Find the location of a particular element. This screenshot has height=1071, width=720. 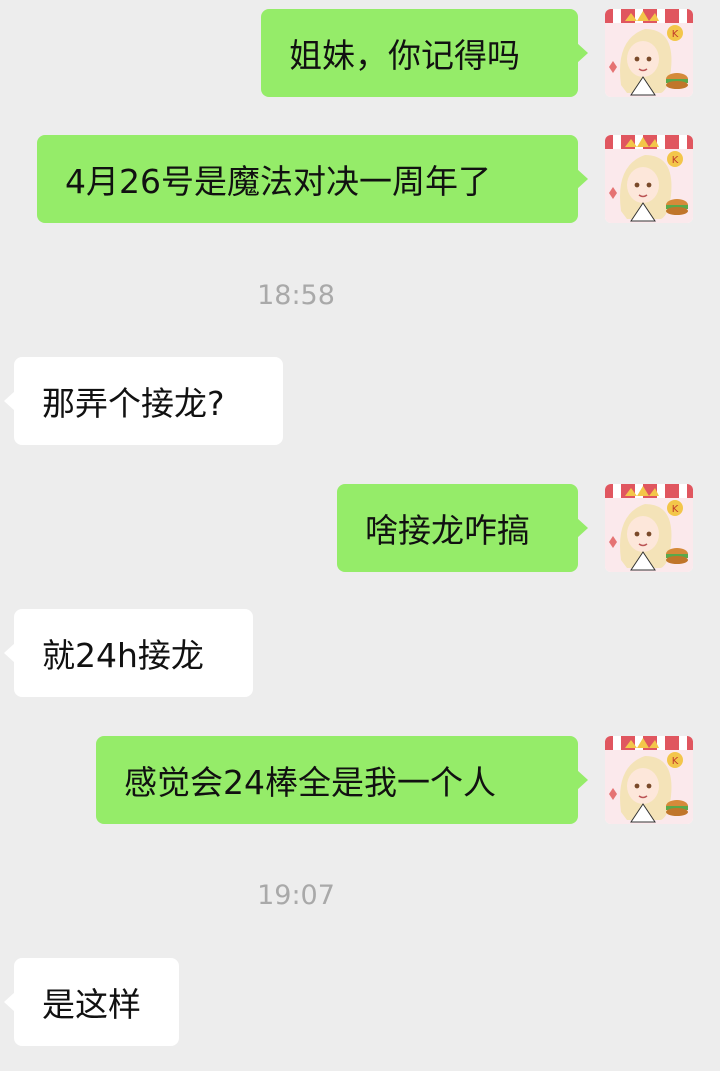

message-text: 是这样 is located at coordinates (91, 1004).